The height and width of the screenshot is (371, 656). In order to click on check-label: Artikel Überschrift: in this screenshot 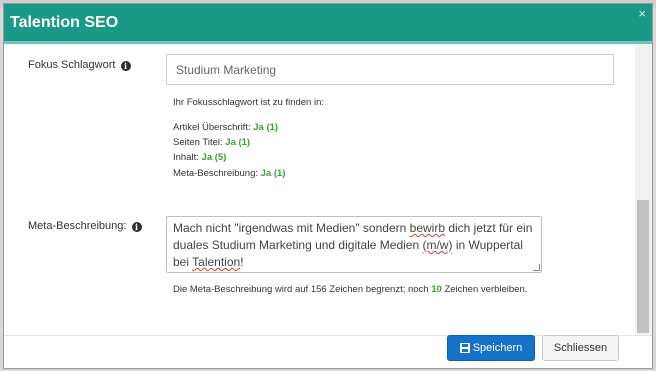, I will do `click(212, 127)`.